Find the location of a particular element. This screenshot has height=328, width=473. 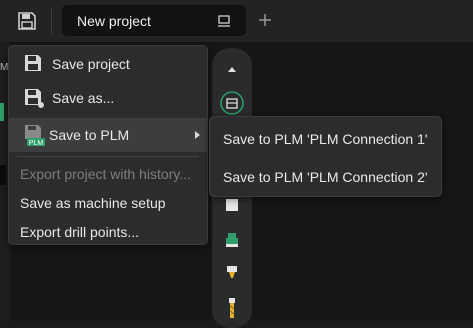

left-panel-accent is located at coordinates (2, 112).